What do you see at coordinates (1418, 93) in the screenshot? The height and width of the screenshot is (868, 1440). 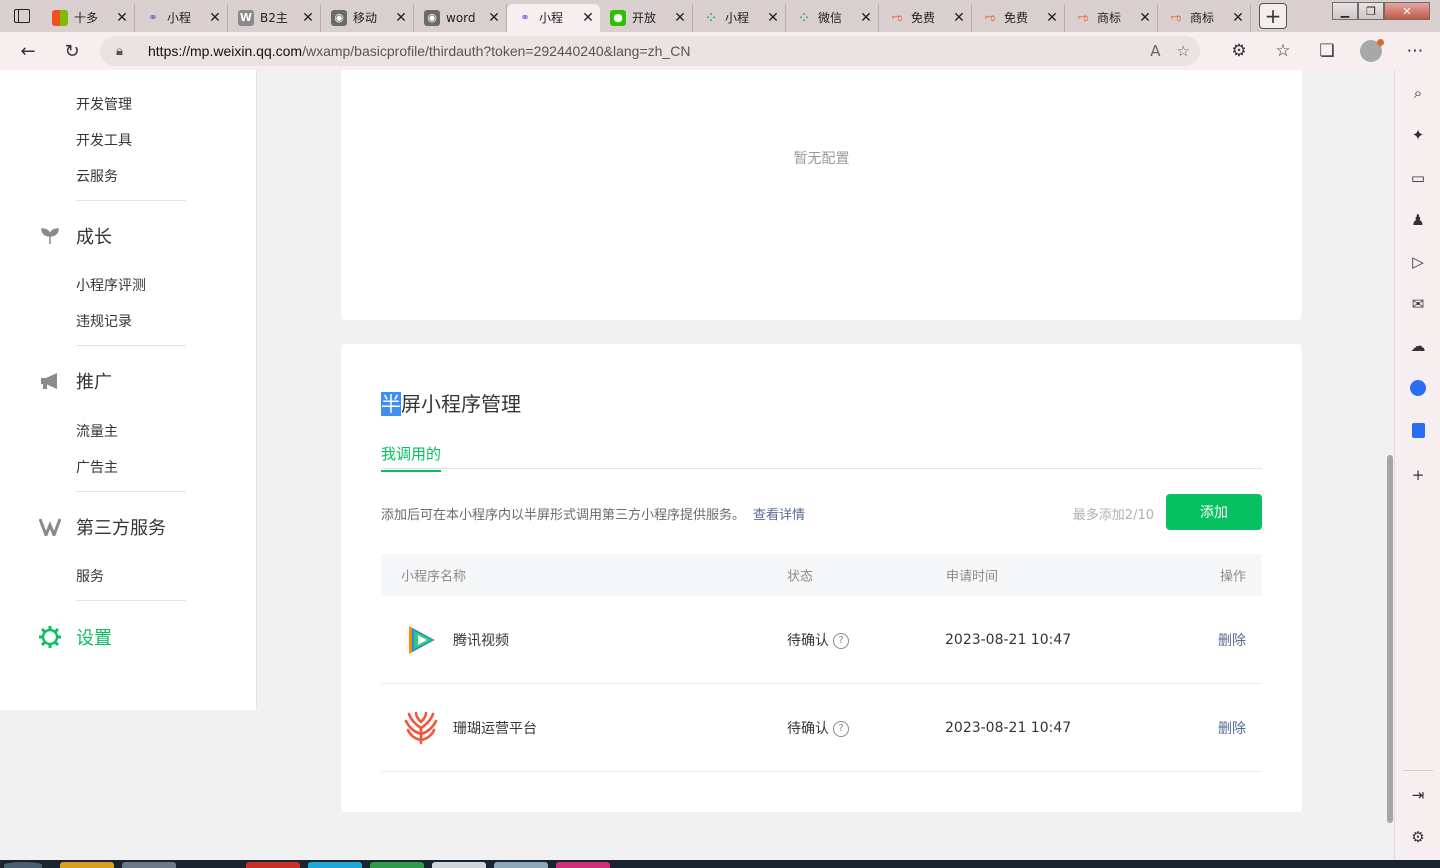 I see `search-icon: ⌕` at bounding box center [1418, 93].